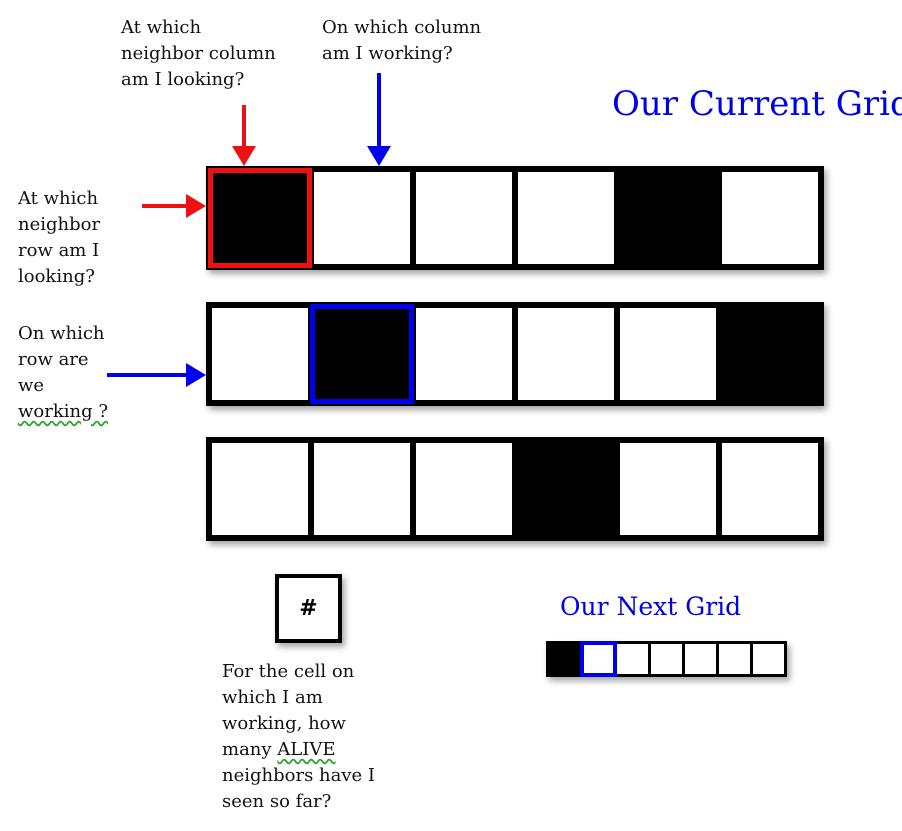 The image size is (902, 831). Describe the element at coordinates (198, 53) in the screenshot. I see `neighbor-column-label: At which neighbor column am I looking?` at that location.